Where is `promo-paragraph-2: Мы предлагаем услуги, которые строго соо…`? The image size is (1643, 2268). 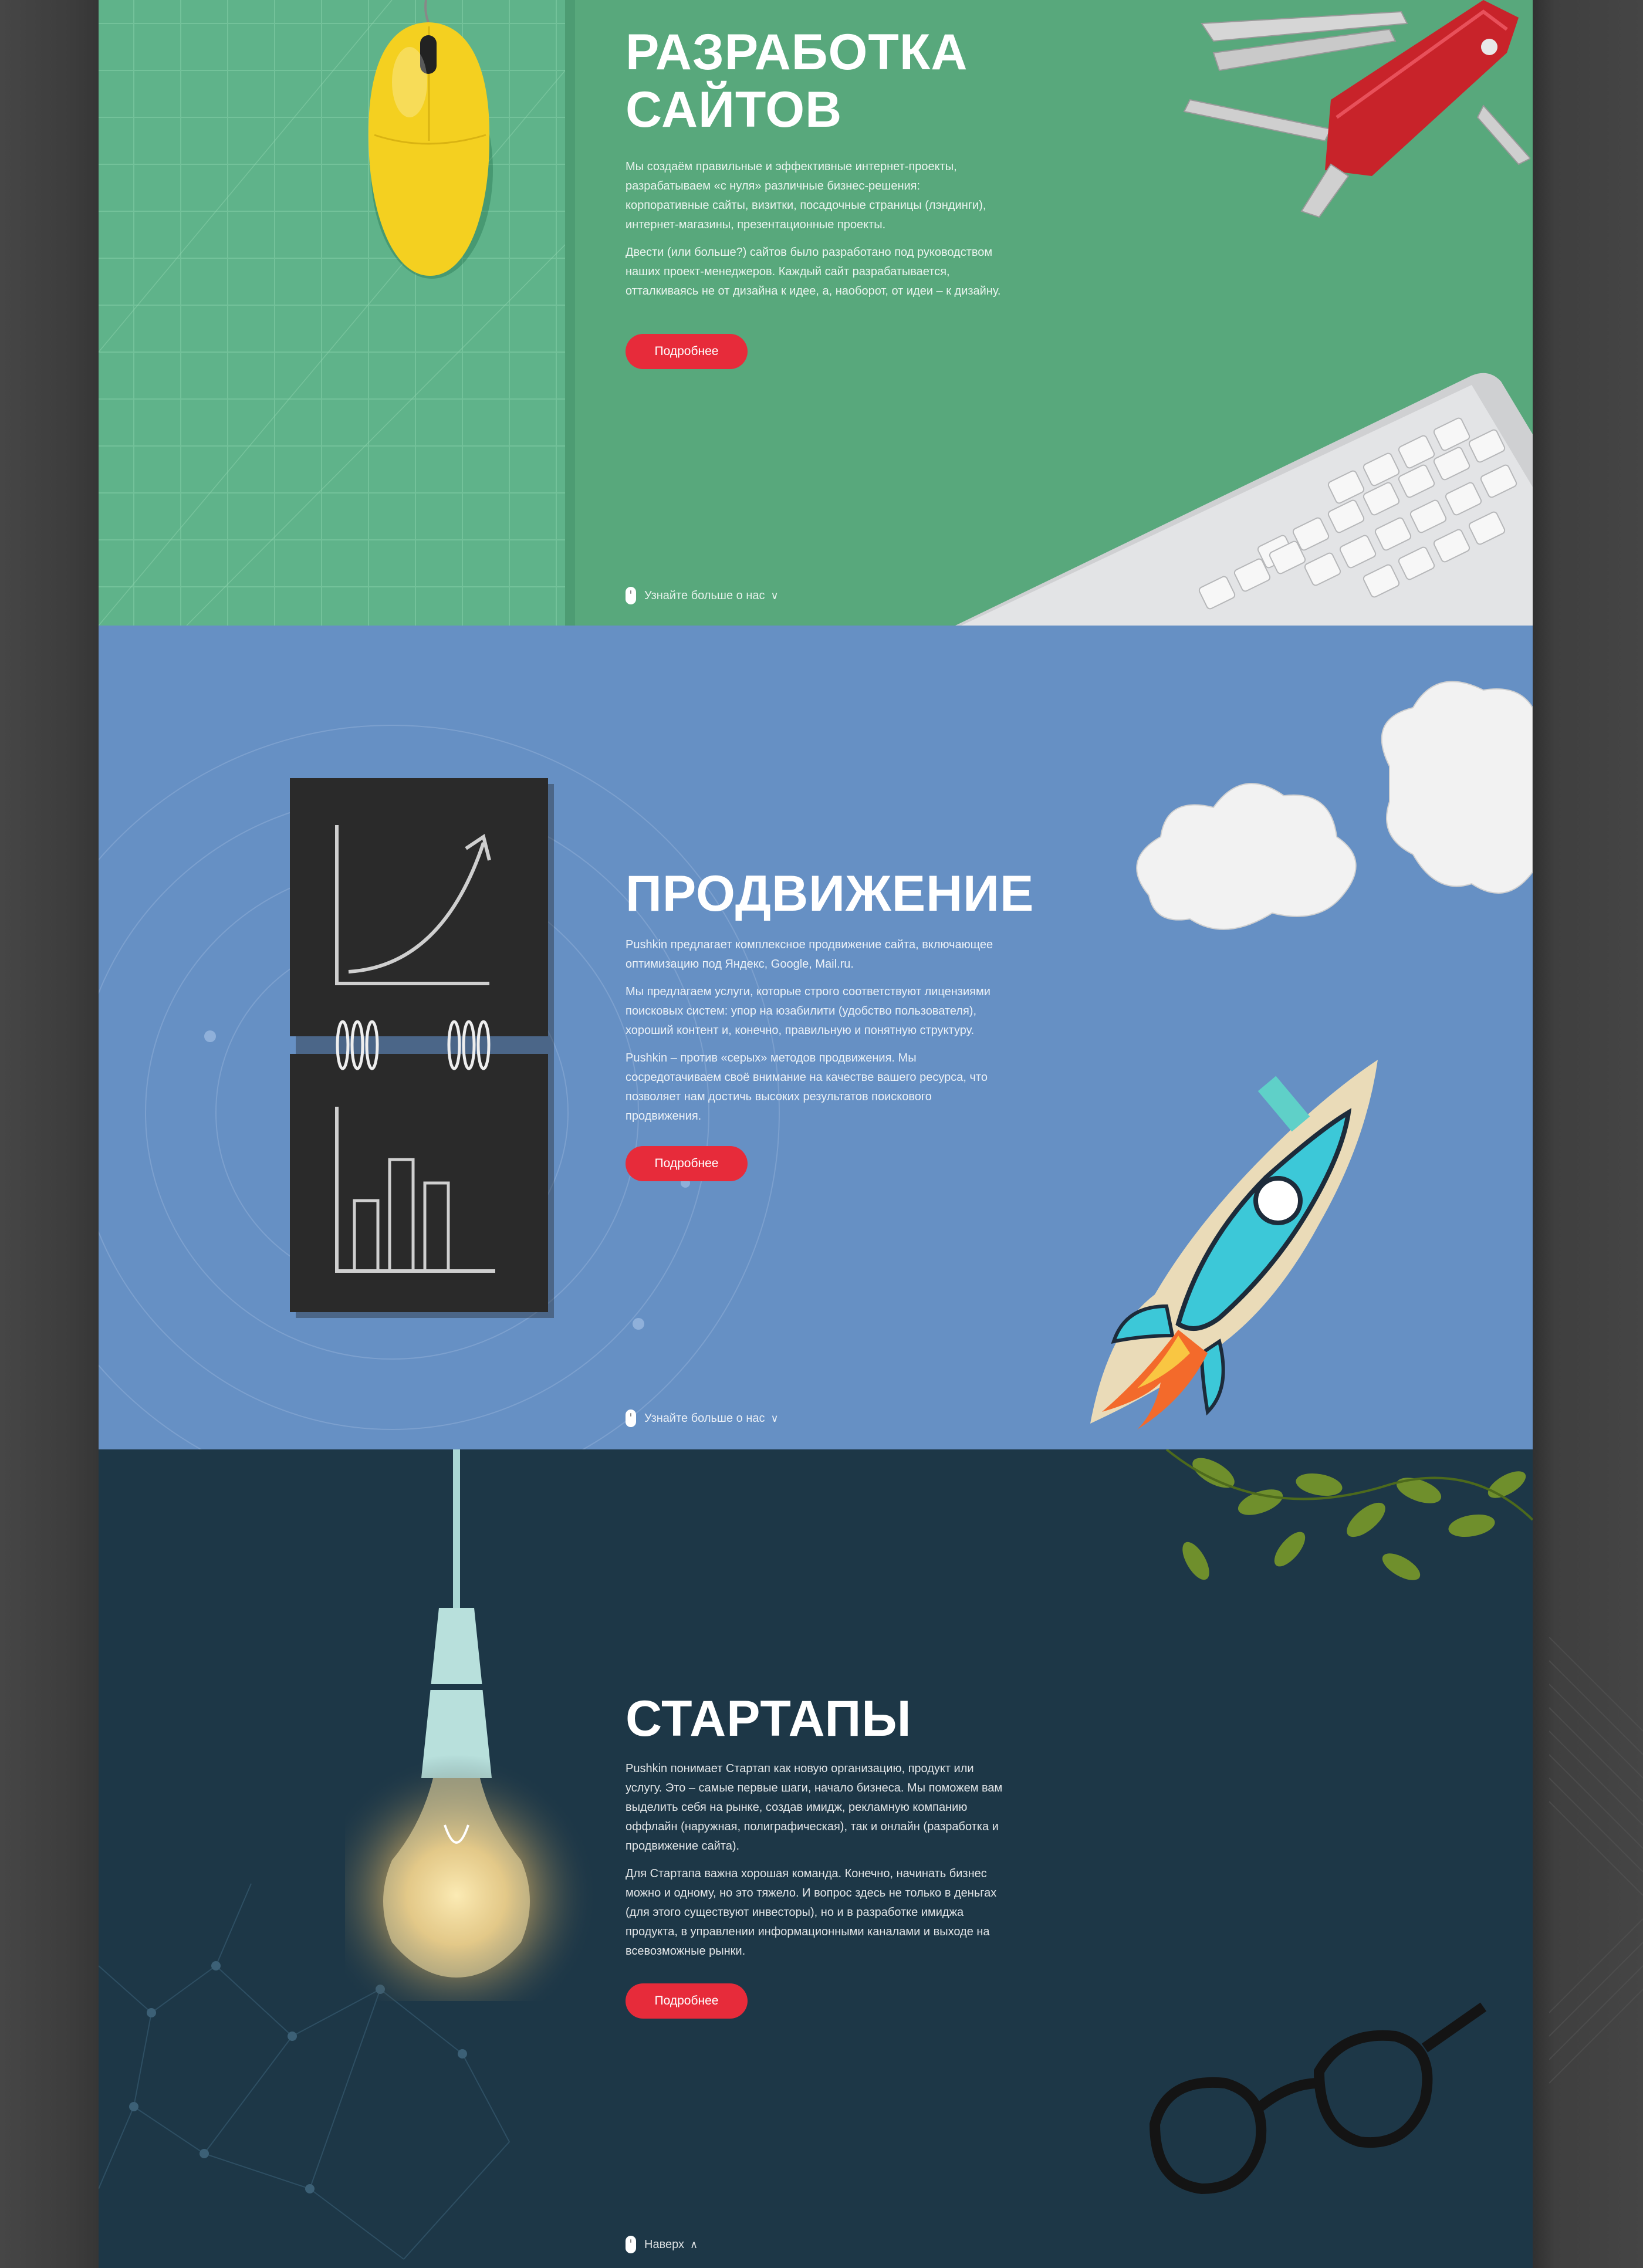
promo-paragraph-2: Мы предлагаем услуги, которые строго соо… is located at coordinates (808, 1011).